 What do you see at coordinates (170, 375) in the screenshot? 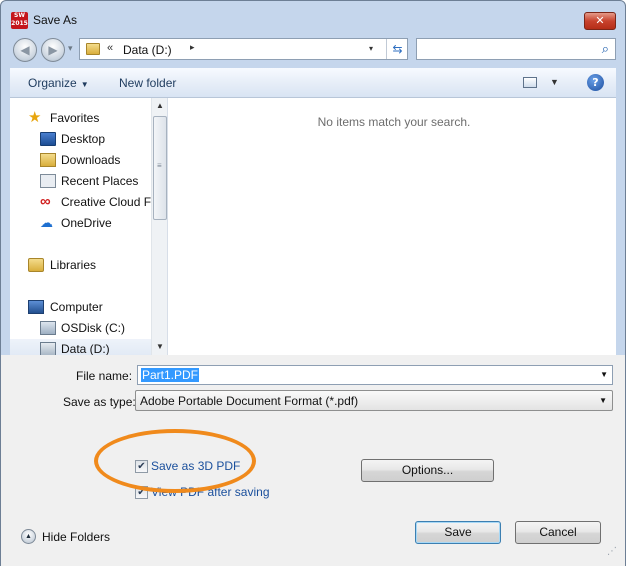
I see `file-name-value: Part1.PDF` at bounding box center [170, 375].